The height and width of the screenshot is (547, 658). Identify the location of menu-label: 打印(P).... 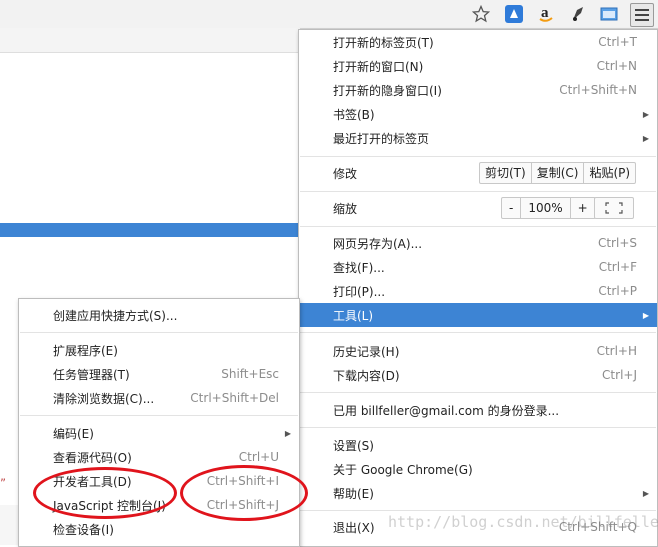
(359, 291).